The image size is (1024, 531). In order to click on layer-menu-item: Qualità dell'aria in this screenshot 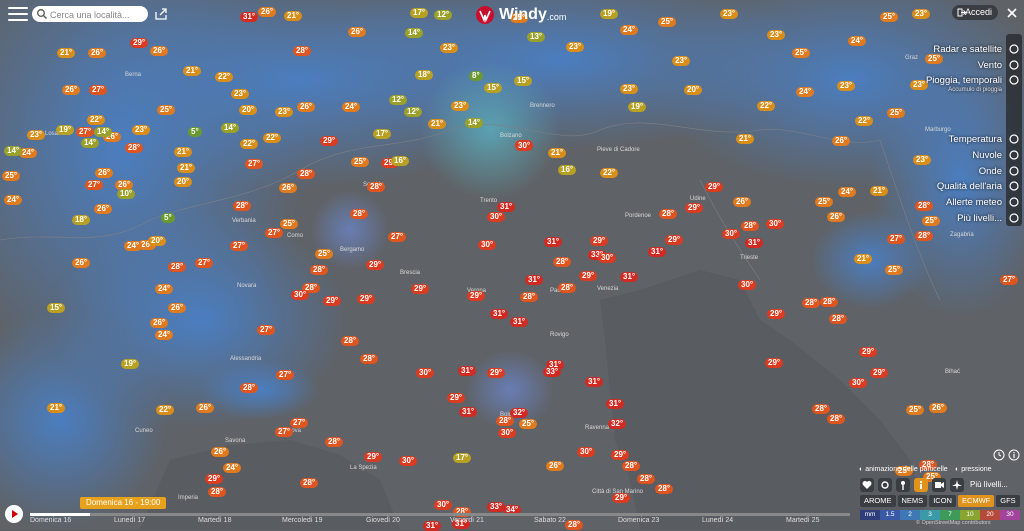, I will do `click(969, 186)`.